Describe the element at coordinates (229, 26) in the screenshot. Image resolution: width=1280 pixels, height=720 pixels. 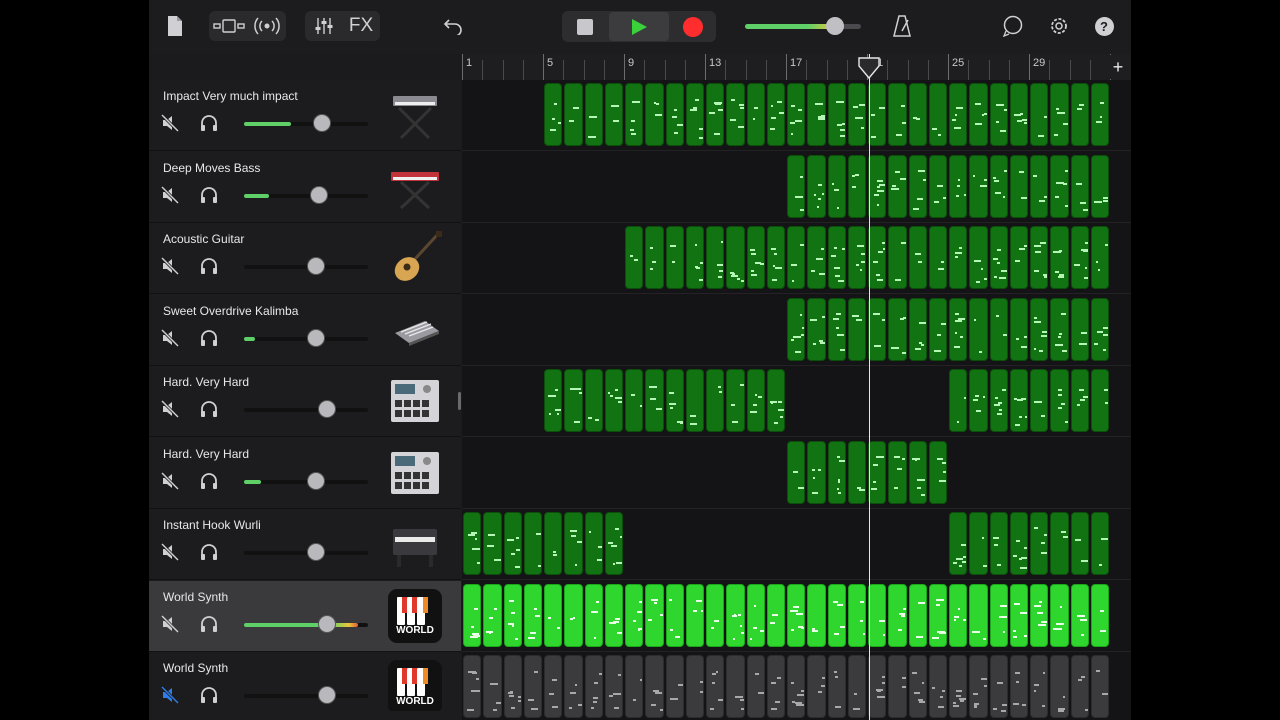
I see `browser-view-button` at that location.